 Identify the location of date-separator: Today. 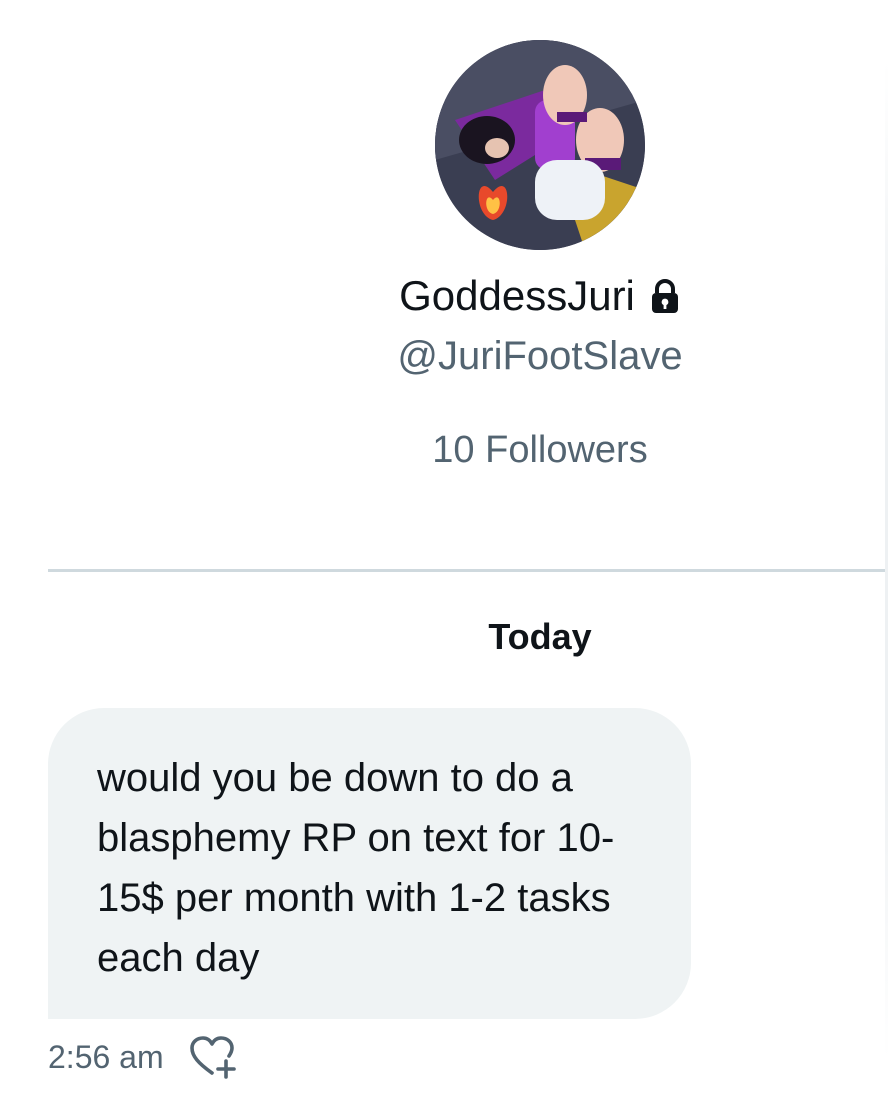
(540, 636).